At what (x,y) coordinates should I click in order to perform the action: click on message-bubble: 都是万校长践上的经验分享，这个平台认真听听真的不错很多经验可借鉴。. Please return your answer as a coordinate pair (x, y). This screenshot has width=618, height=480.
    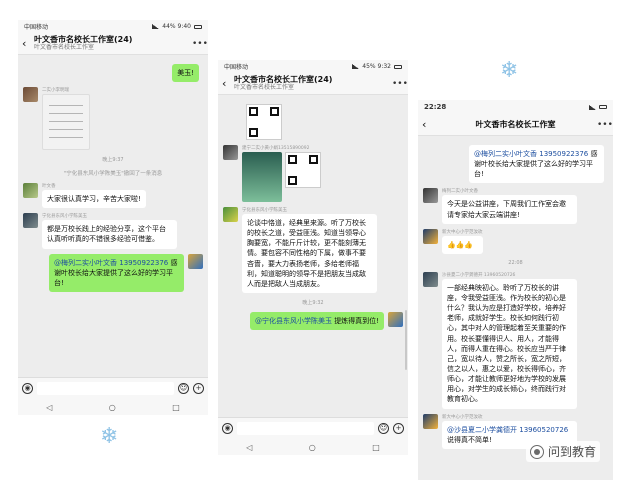
    Looking at the image, I should click on (109, 234).